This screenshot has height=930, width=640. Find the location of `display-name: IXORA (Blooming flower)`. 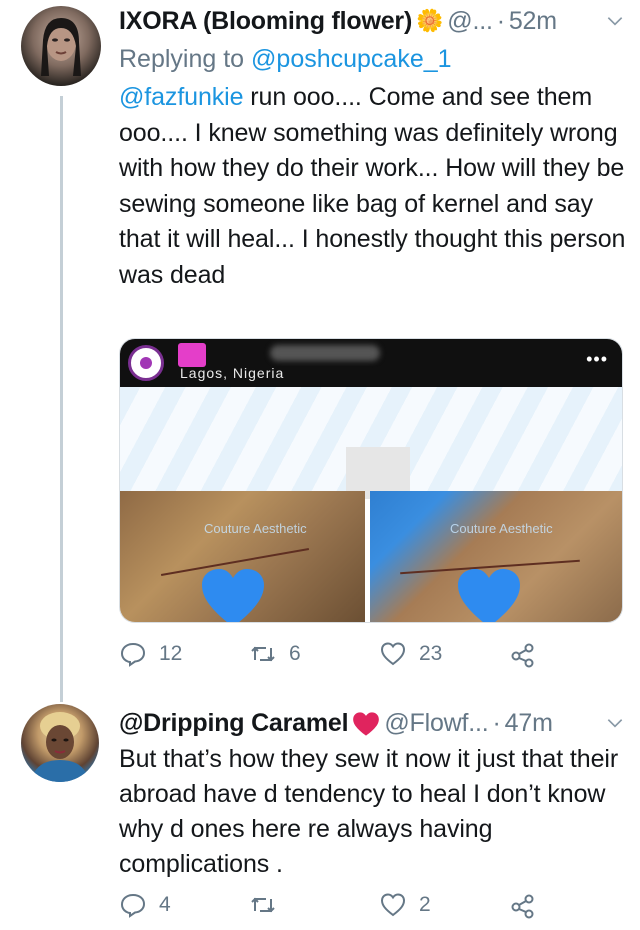

display-name: IXORA (Blooming flower) is located at coordinates (265, 21).